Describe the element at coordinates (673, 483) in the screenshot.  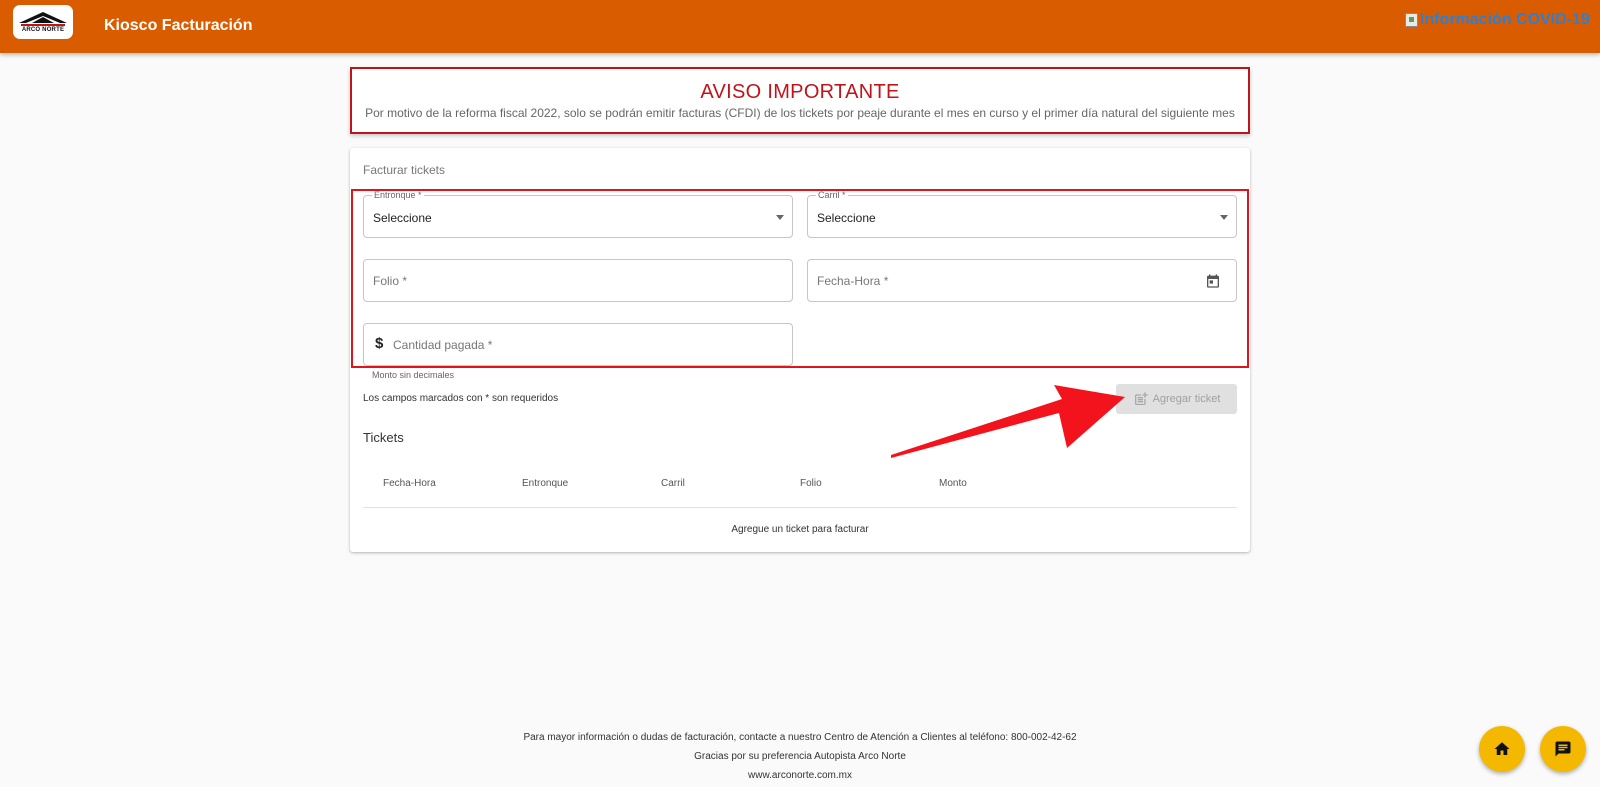
I see `column-carril: Carril` at that location.